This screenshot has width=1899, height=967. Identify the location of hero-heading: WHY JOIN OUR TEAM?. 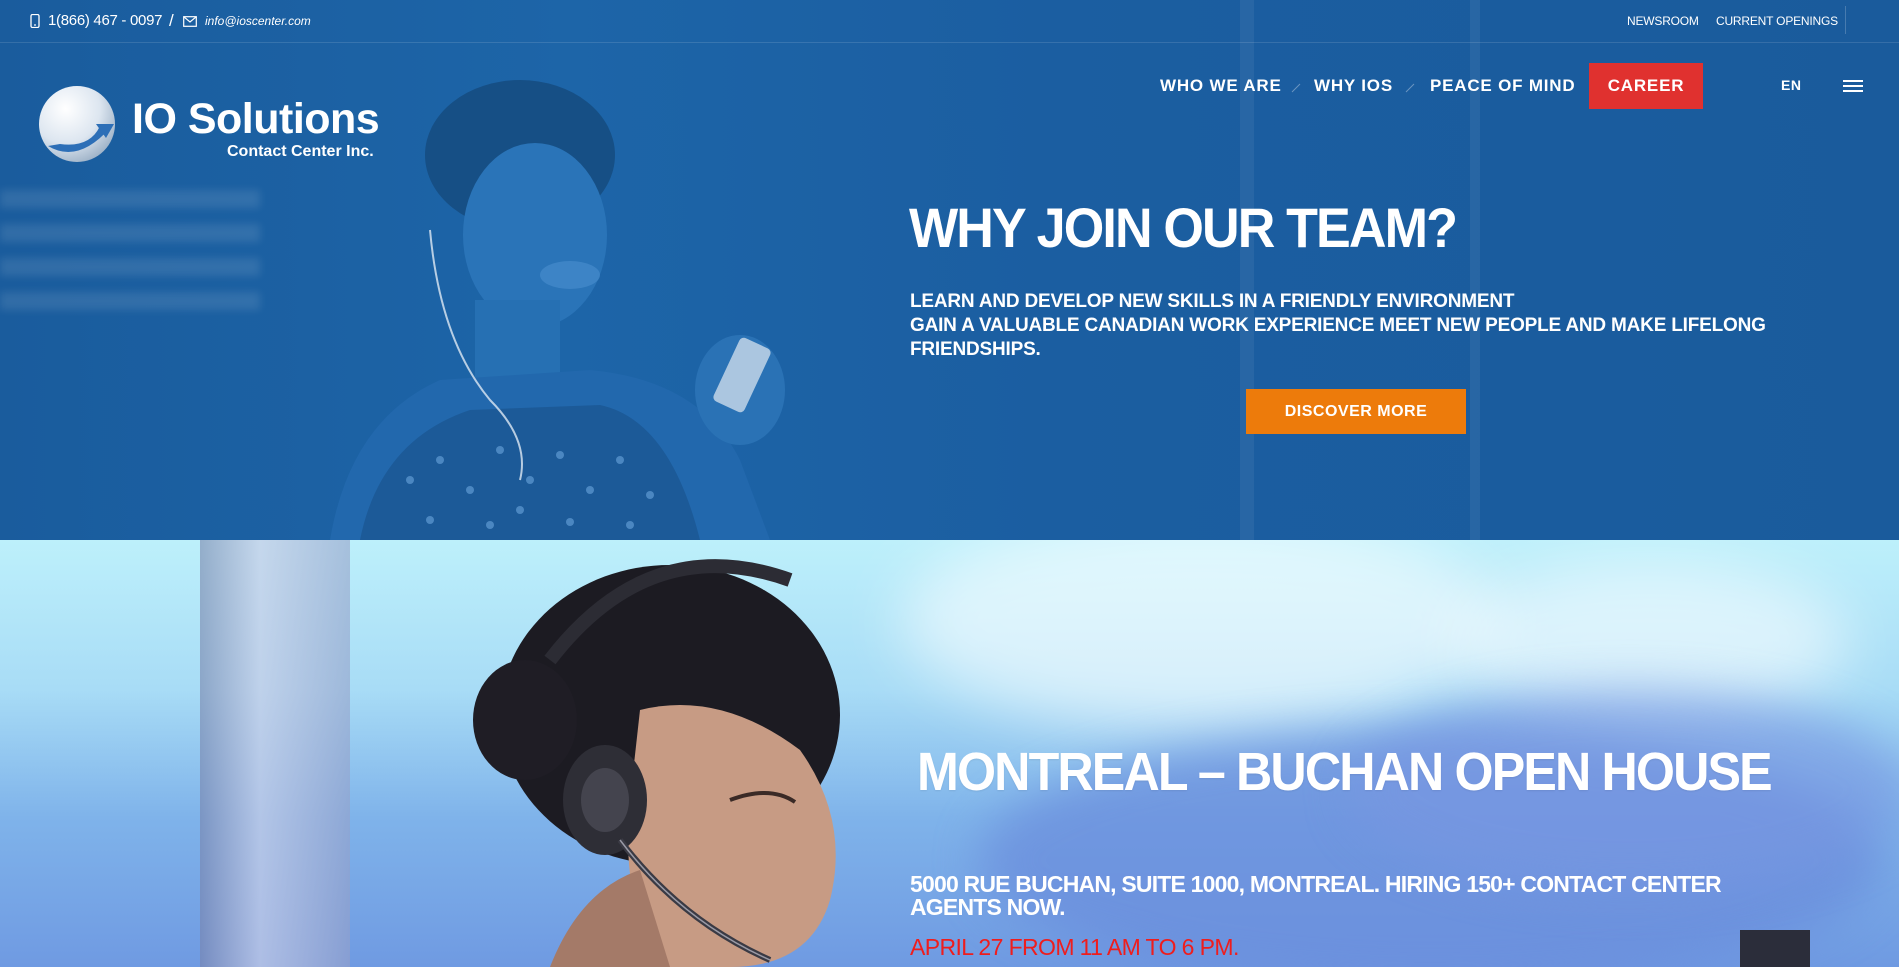
(1183, 227).